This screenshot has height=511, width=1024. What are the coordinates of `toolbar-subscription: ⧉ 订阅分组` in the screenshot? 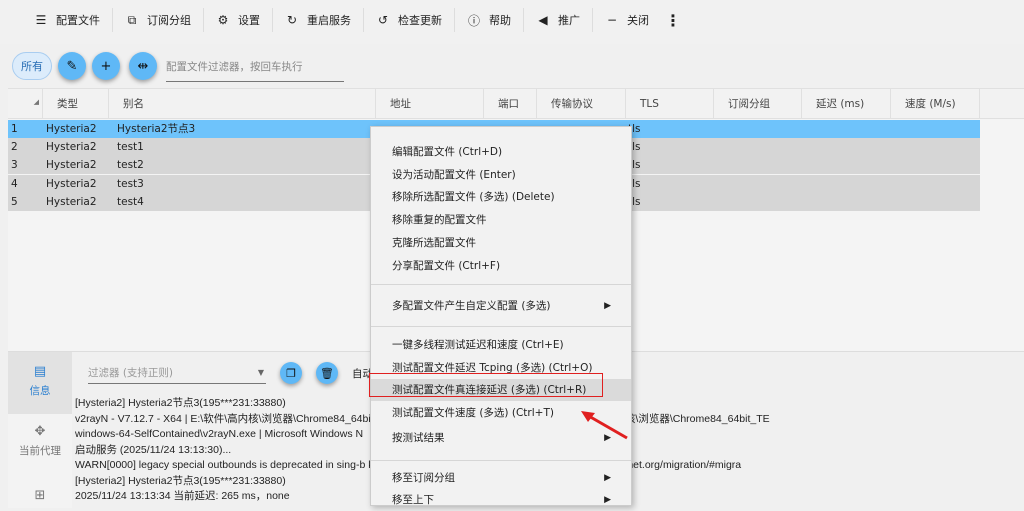 It's located at (158, 20).